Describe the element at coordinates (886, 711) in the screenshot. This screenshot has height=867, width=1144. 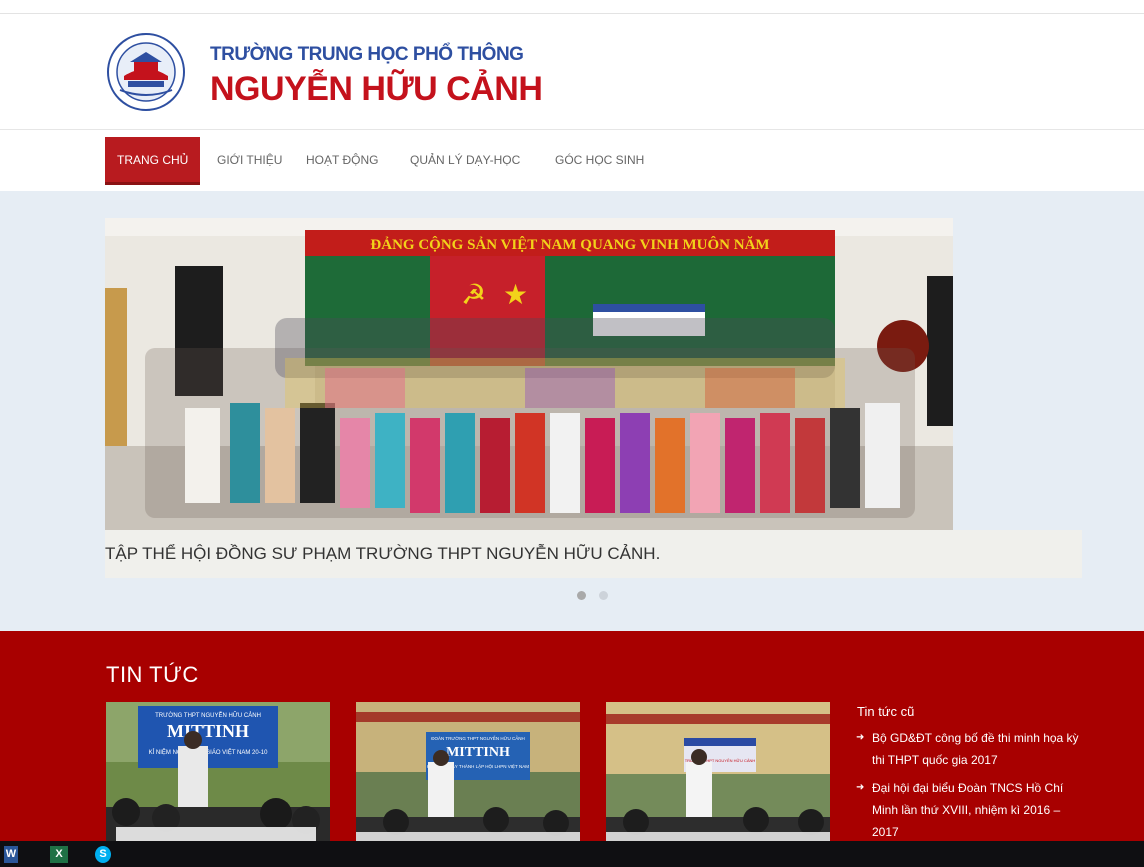
I see `old-news-title: Tin tức cũ` at that location.